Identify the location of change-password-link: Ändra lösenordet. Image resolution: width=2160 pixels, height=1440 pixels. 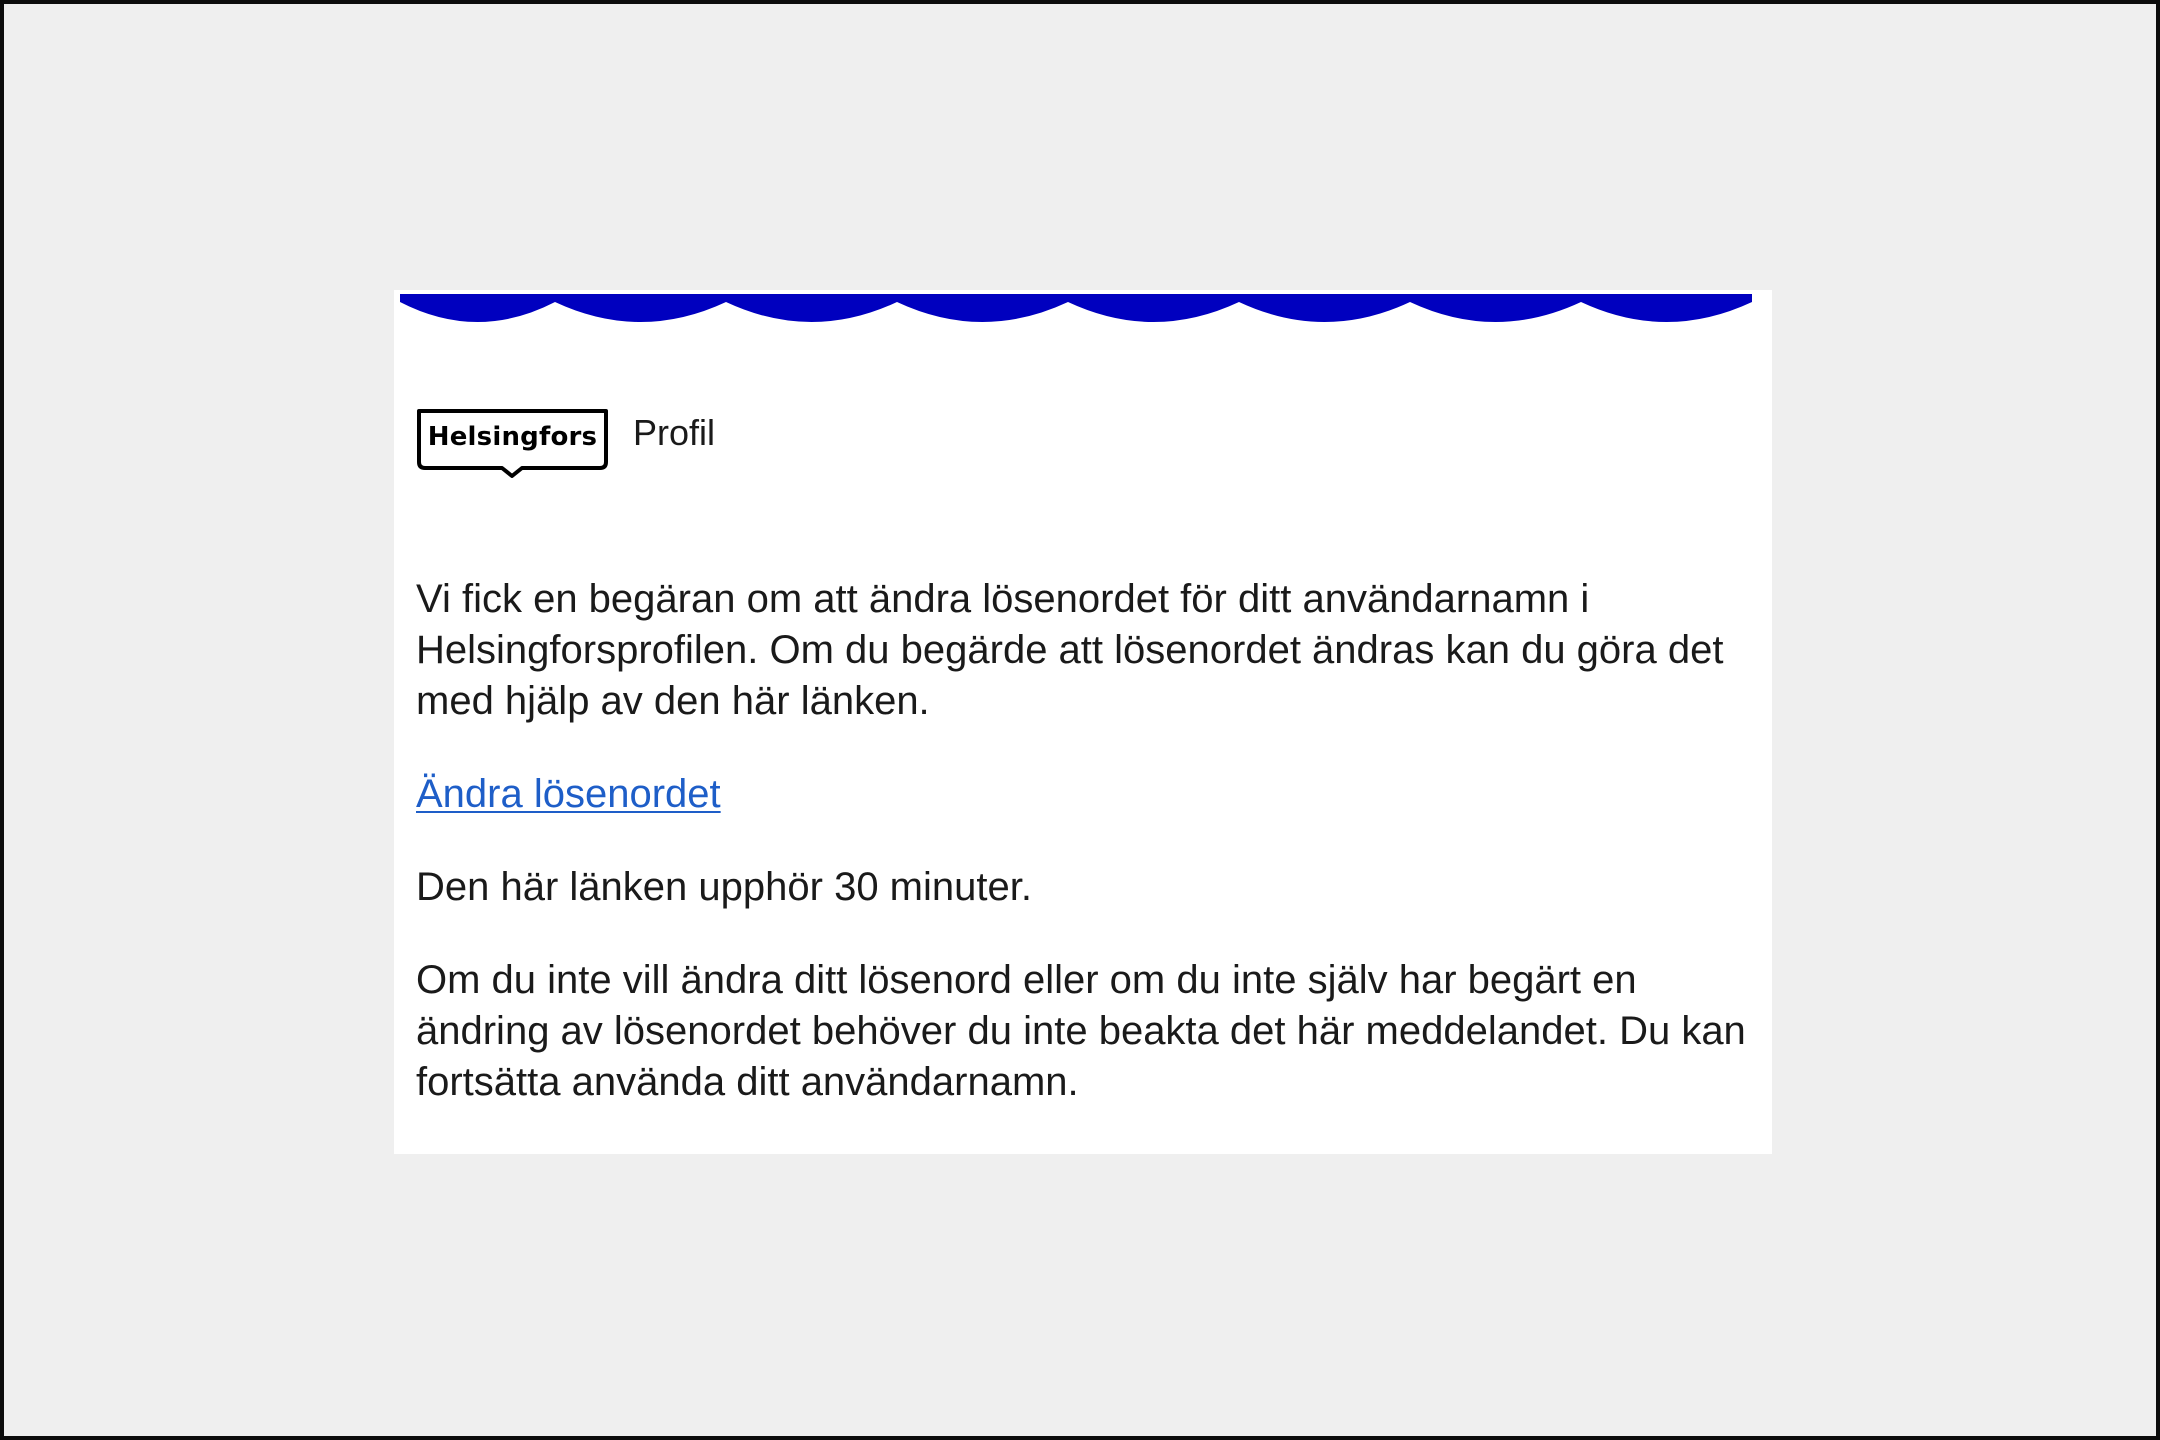
(568, 794).